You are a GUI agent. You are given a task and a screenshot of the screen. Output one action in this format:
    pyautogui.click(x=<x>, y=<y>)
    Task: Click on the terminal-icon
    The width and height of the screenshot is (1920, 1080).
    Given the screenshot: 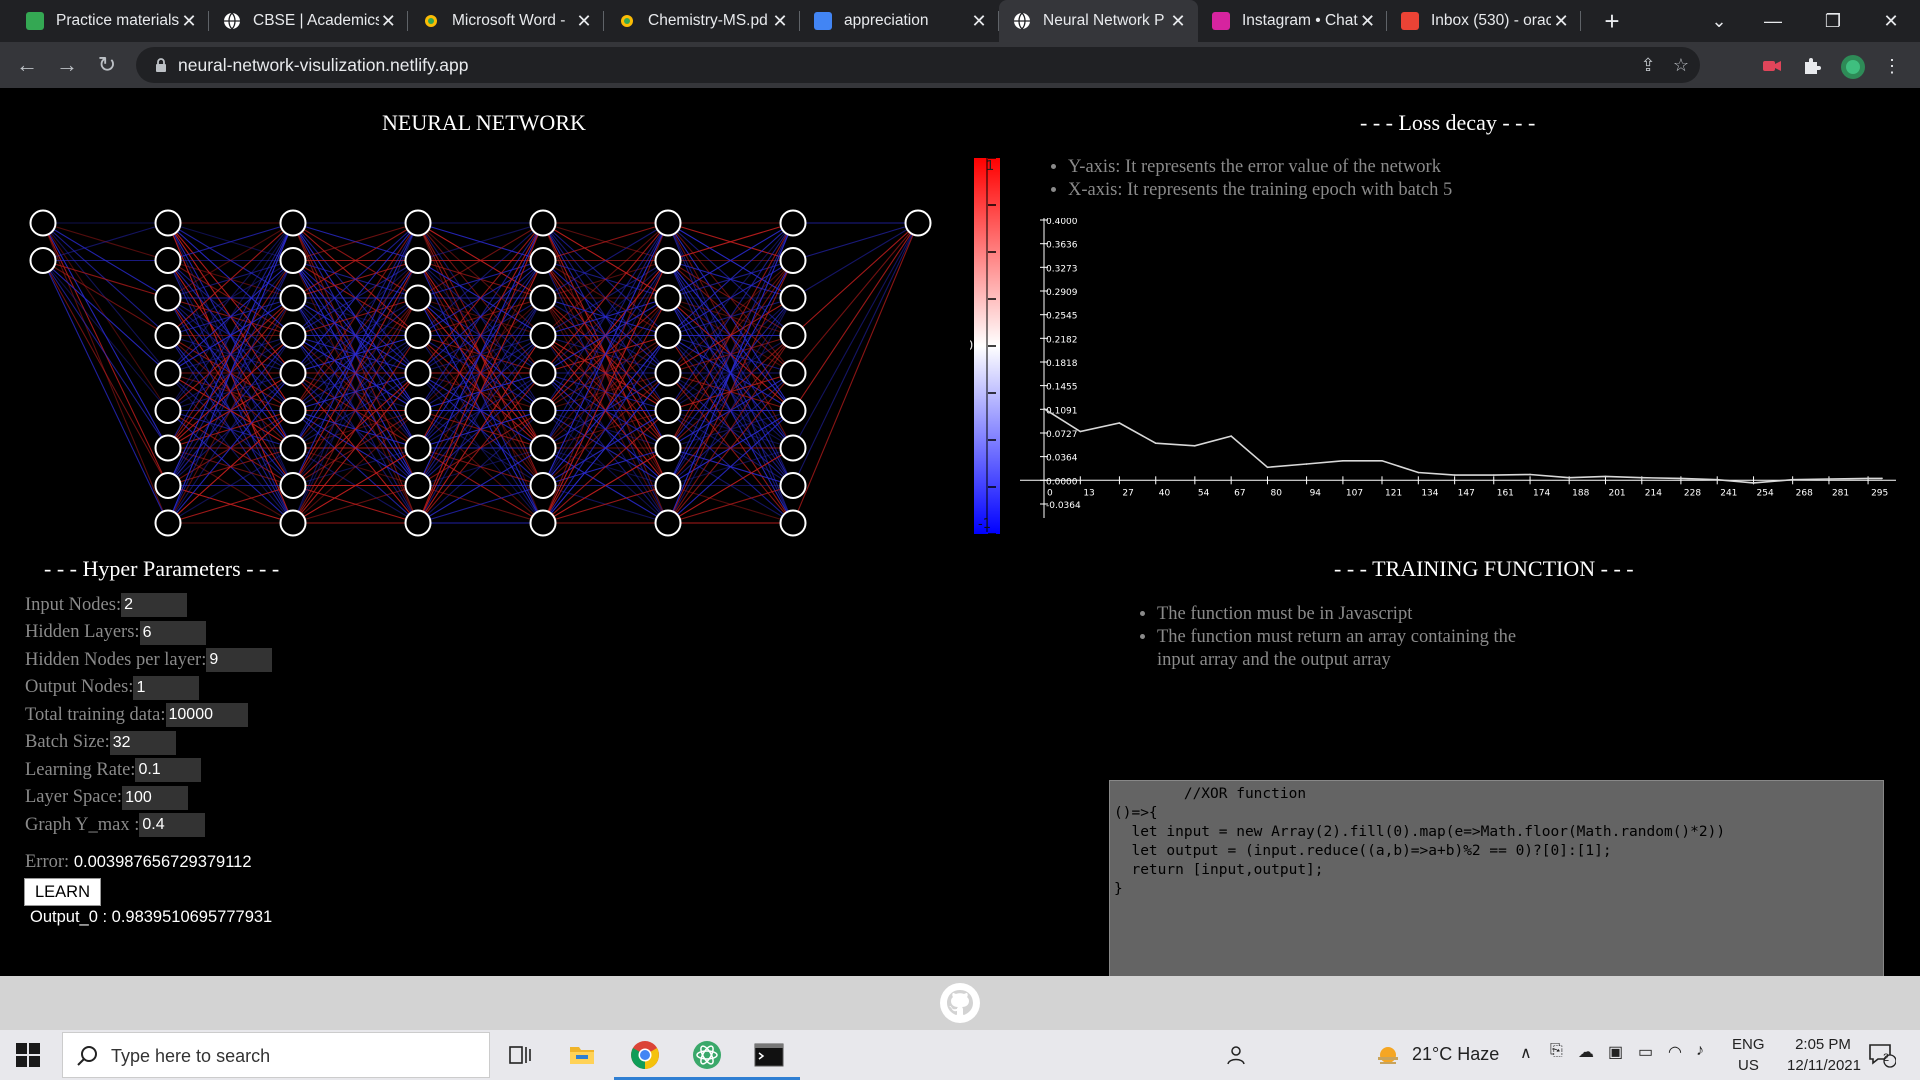 What is the action you would take?
    pyautogui.click(x=769, y=1055)
    